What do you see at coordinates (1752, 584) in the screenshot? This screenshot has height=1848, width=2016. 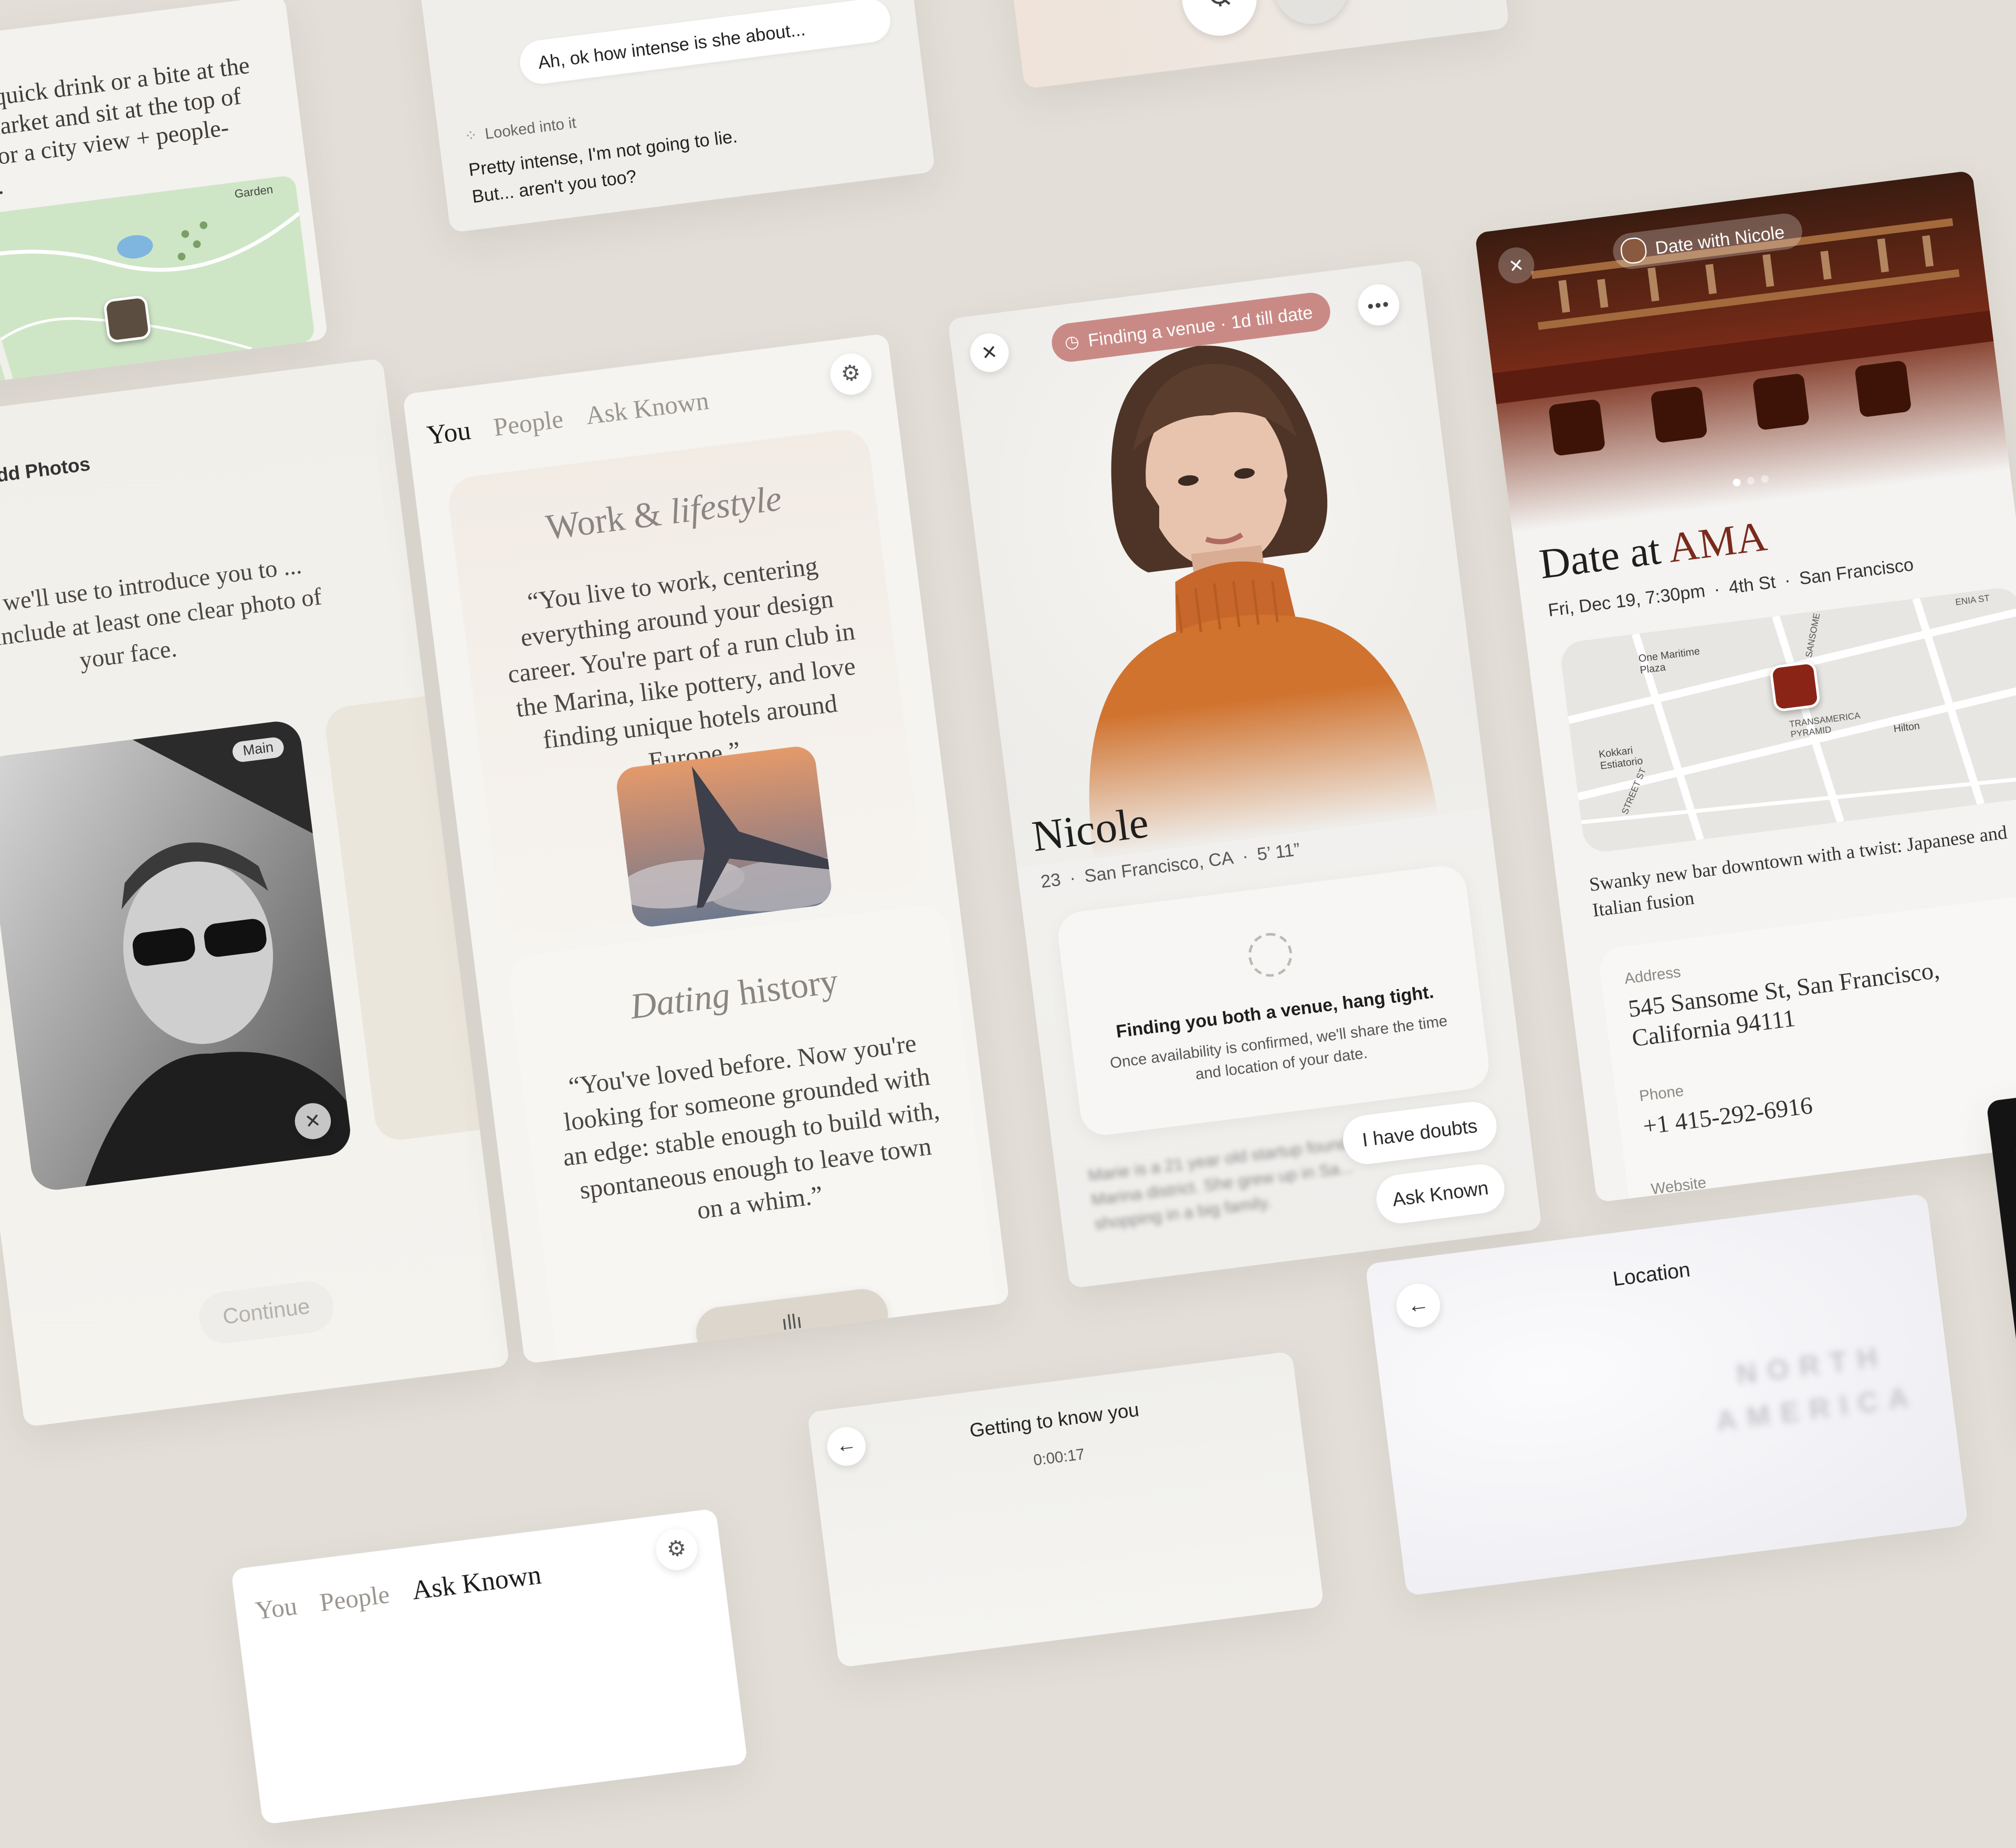 I see `date-street: 4th St` at bounding box center [1752, 584].